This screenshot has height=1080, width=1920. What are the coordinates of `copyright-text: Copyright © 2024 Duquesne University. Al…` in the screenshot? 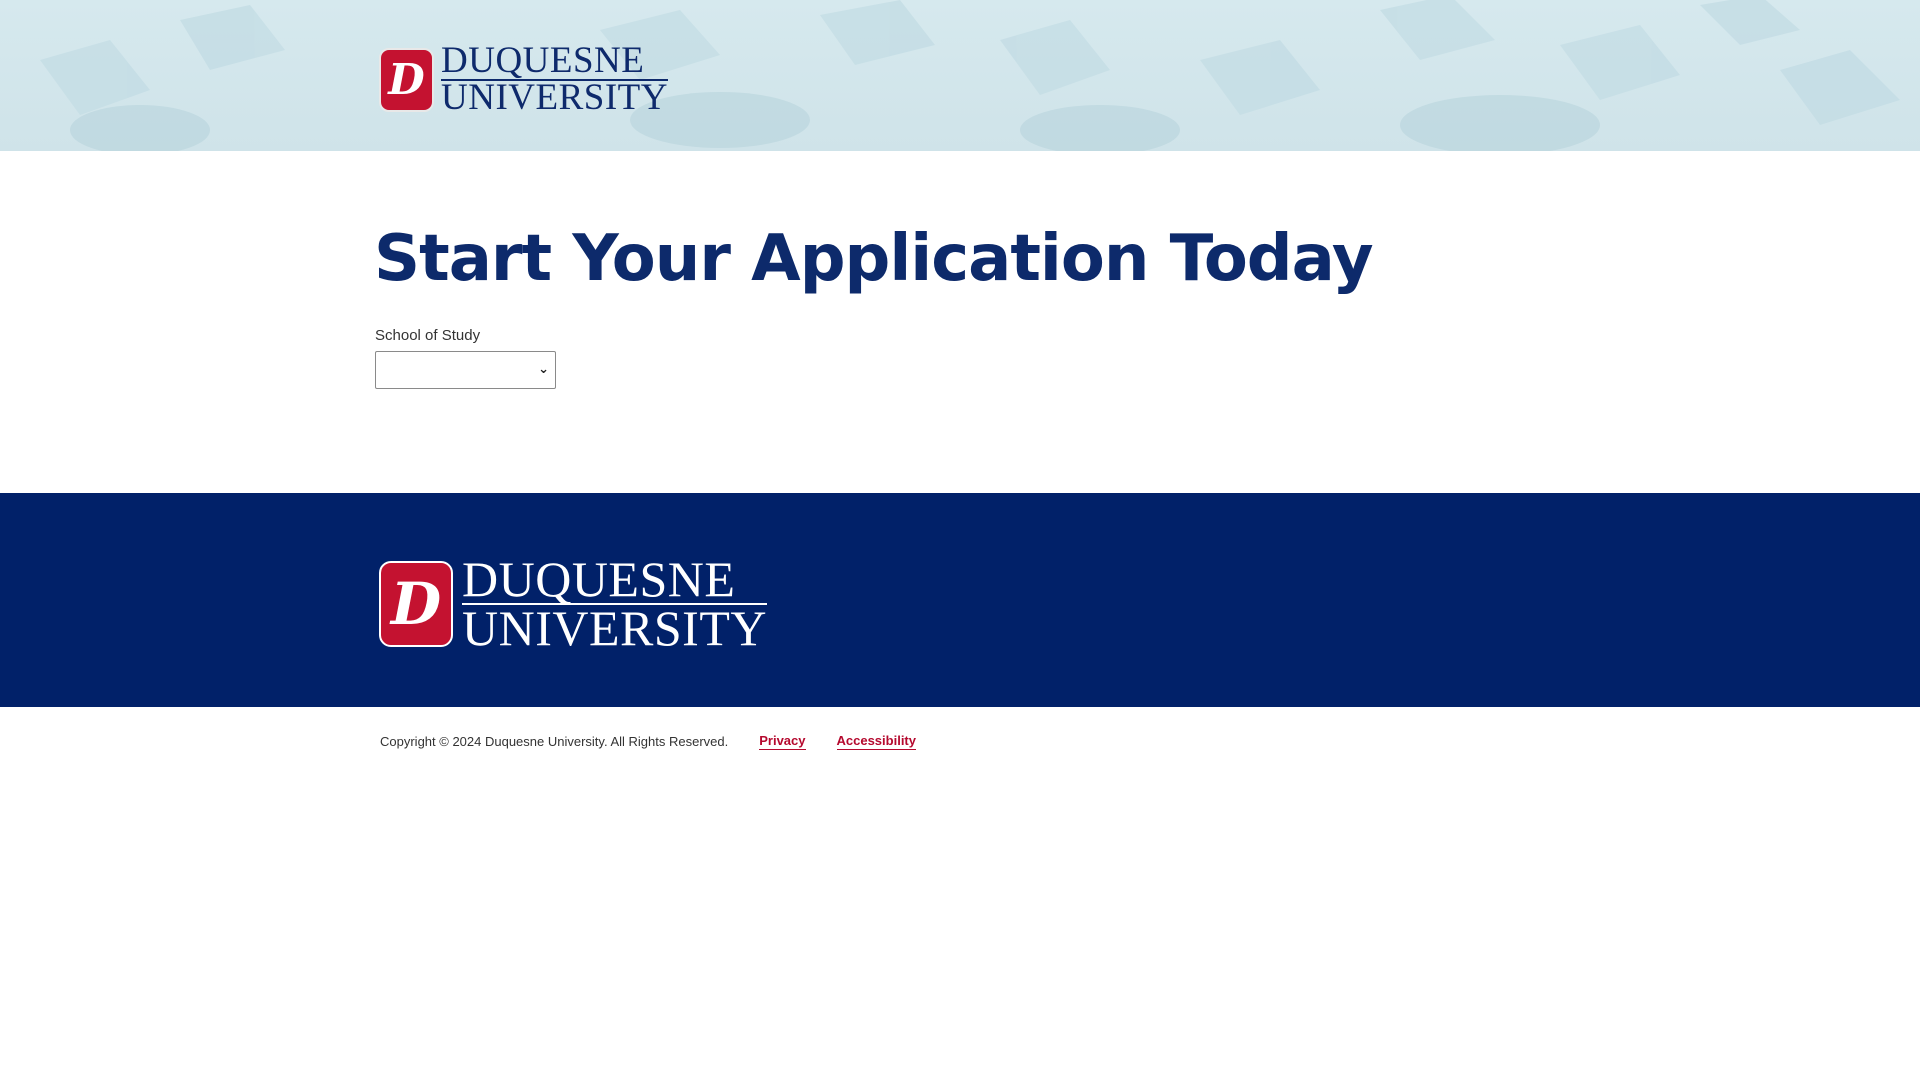 It's located at (554, 741).